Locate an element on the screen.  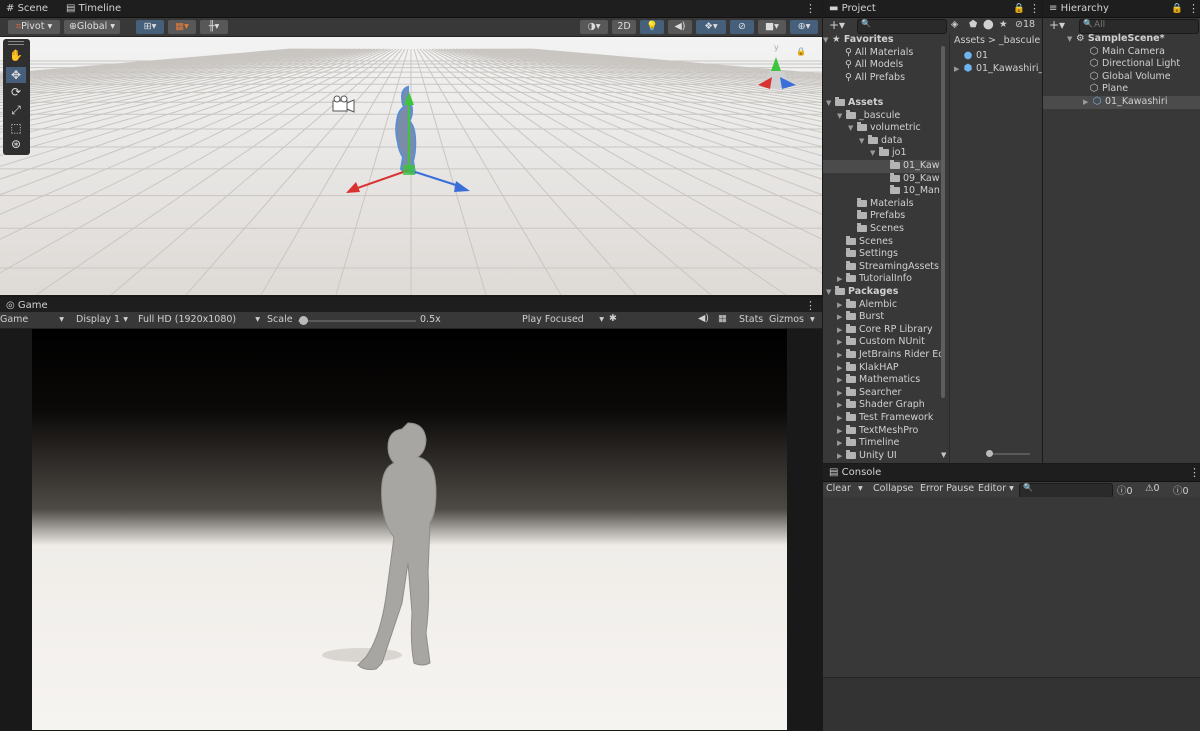
project-tree-item: ▼ Assets is located at coordinates (883, 103).